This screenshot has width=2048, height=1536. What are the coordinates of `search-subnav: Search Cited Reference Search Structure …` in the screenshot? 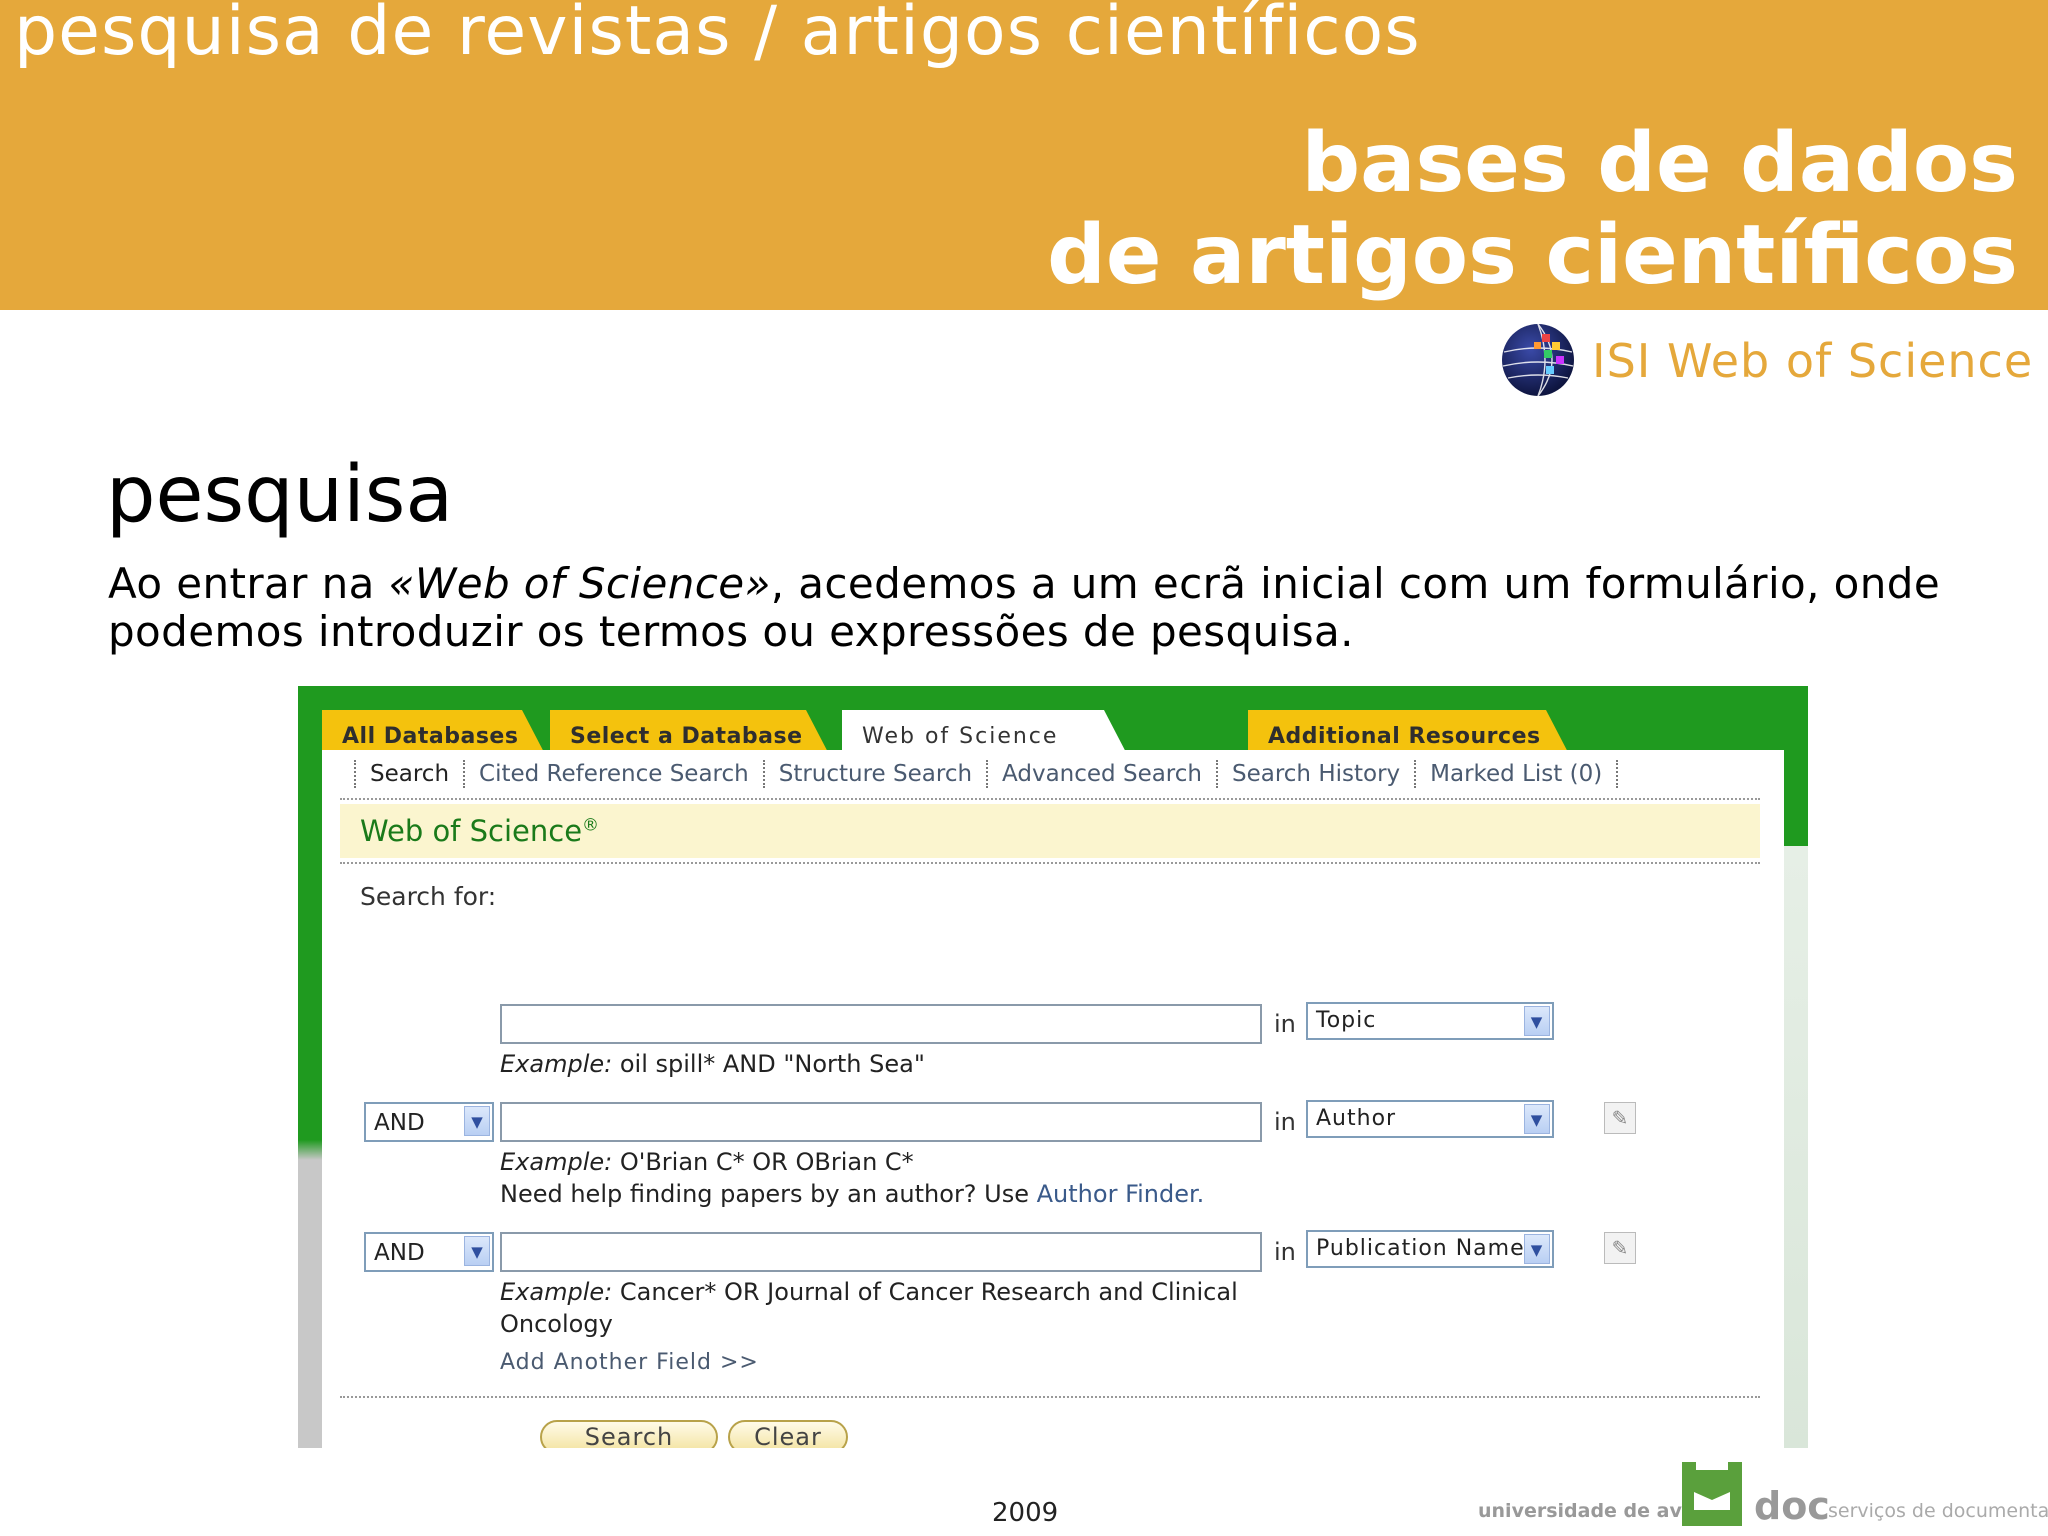 It's located at (986, 774).